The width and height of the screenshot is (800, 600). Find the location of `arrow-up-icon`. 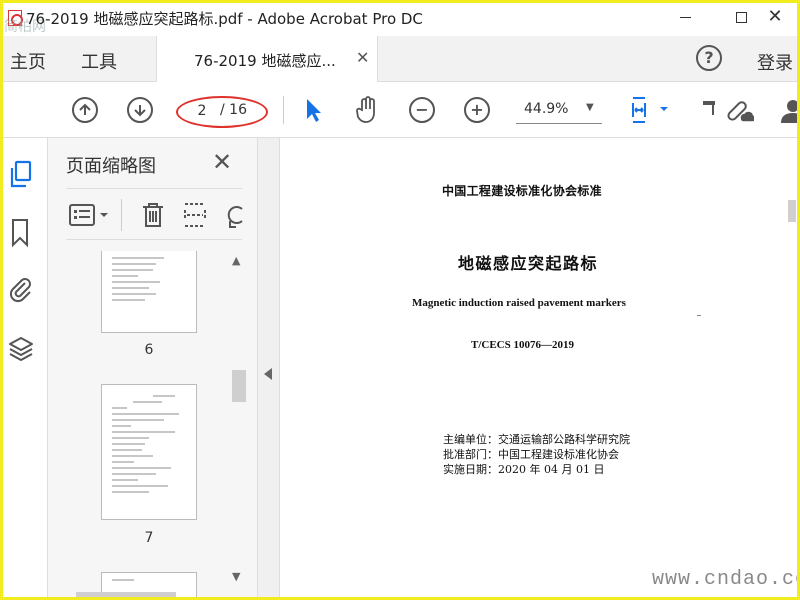

arrow-up-icon is located at coordinates (85, 110).